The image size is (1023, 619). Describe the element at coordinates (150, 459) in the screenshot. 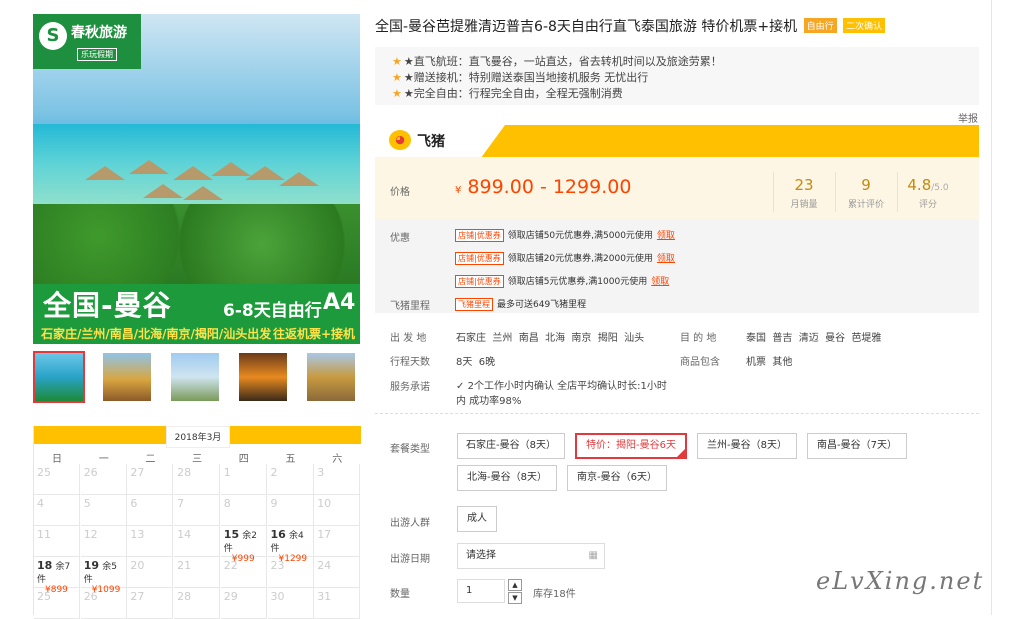

I see `weekday-label: 二` at that location.